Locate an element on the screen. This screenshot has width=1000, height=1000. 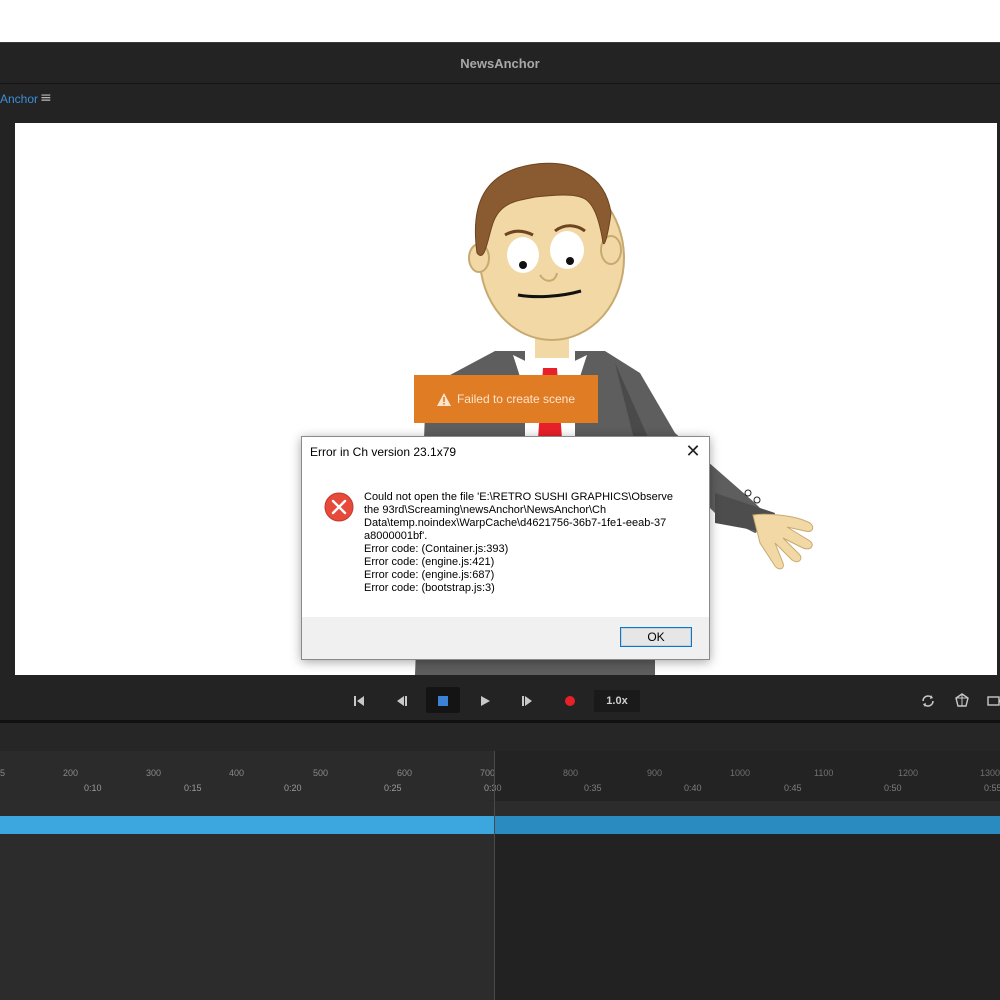
timeline-out-range is located at coordinates (747, 917).